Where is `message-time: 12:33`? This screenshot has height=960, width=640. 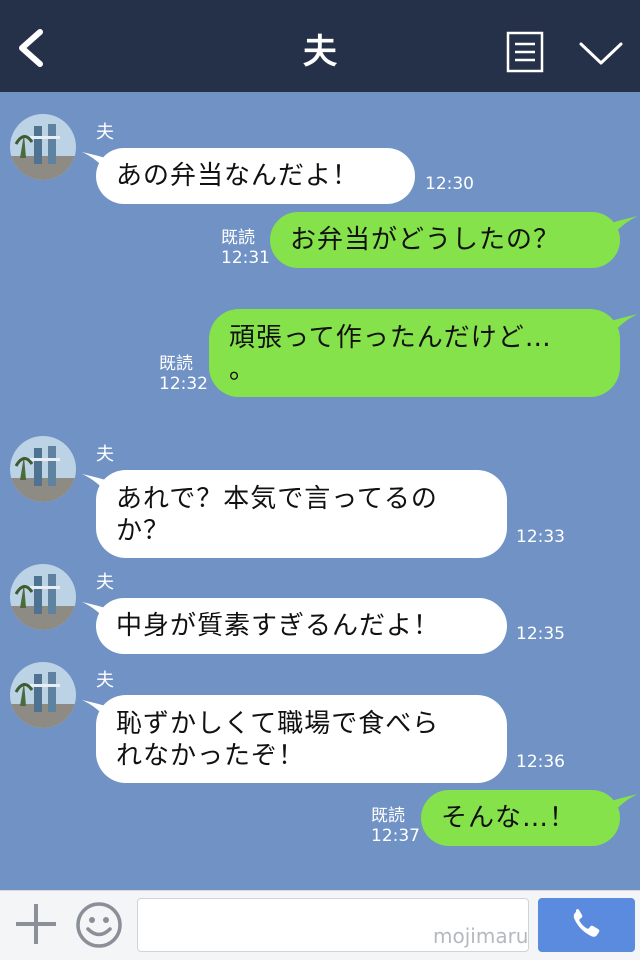 message-time: 12:33 is located at coordinates (540, 537).